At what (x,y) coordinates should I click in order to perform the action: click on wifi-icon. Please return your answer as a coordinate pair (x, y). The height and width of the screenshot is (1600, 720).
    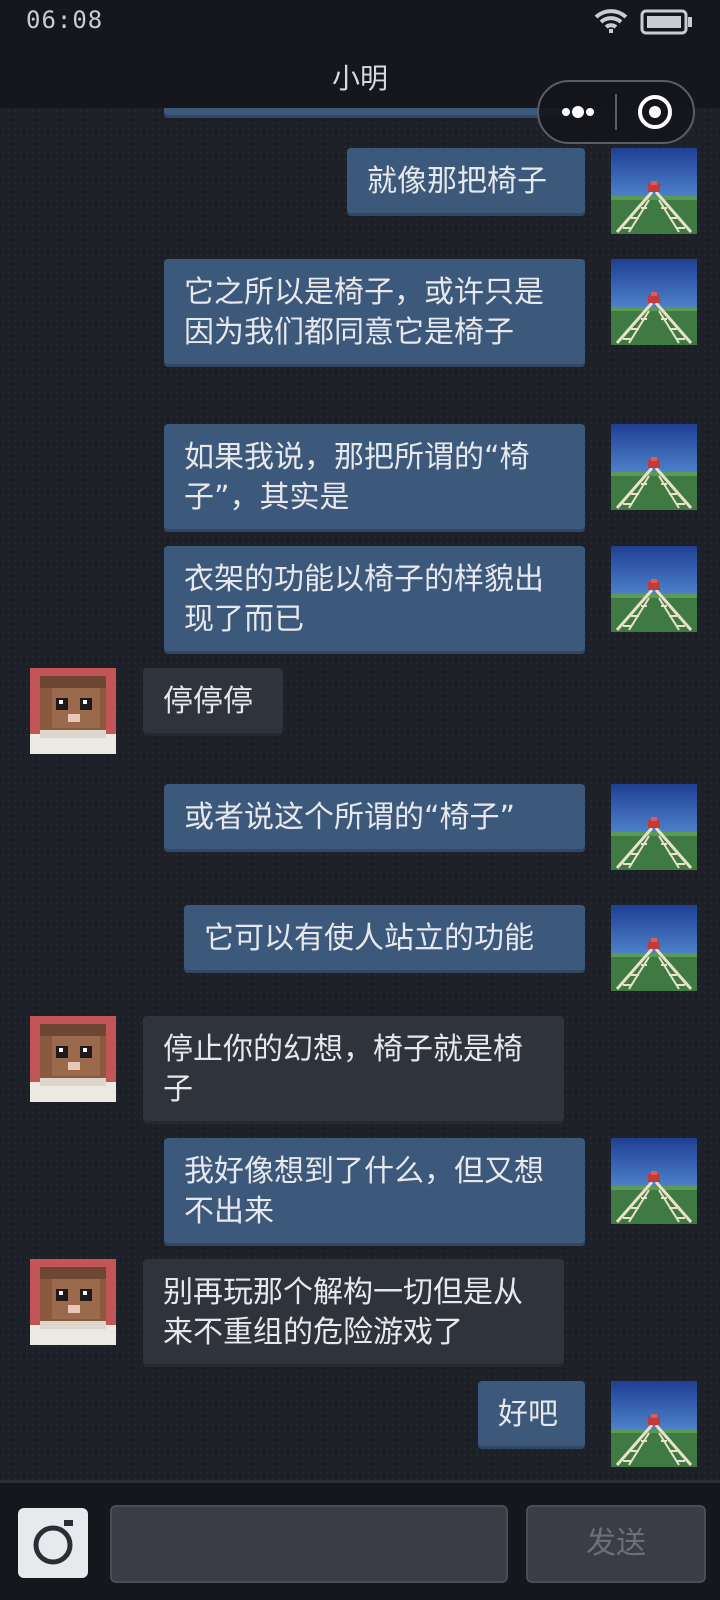
    Looking at the image, I should click on (611, 21).